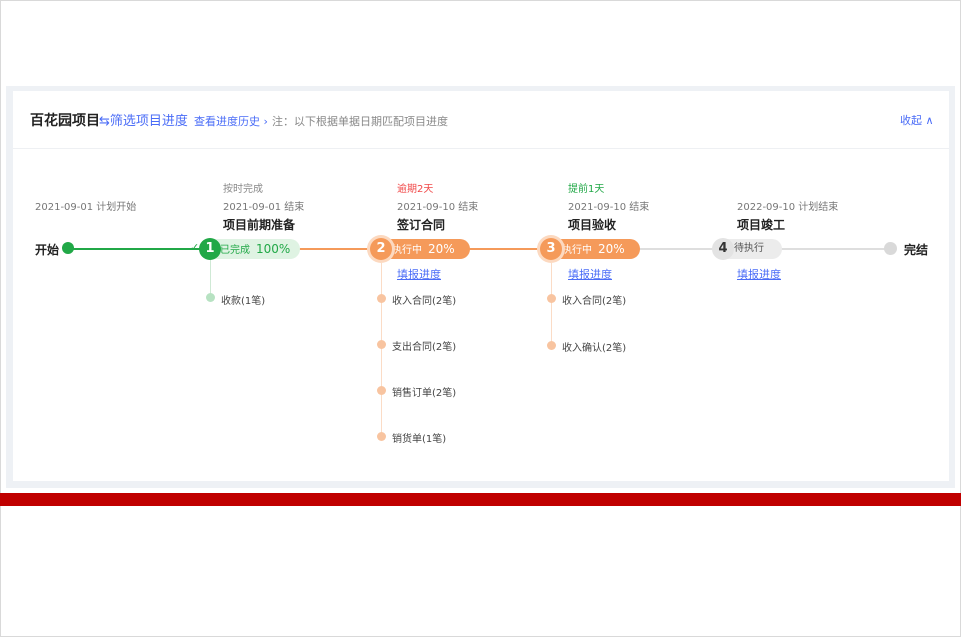 Image resolution: width=961 pixels, height=637 pixels. What do you see at coordinates (551, 249) in the screenshot?
I see `stage-3-circle: 3` at bounding box center [551, 249].